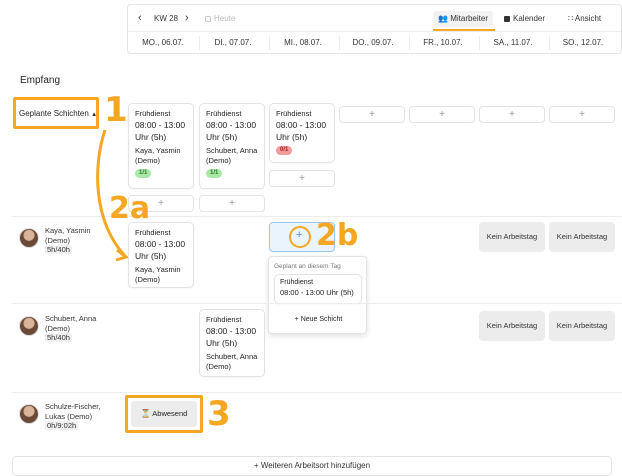  What do you see at coordinates (318, 319) in the screenshot?
I see `new-shift-button: + Neue Schicht` at bounding box center [318, 319].